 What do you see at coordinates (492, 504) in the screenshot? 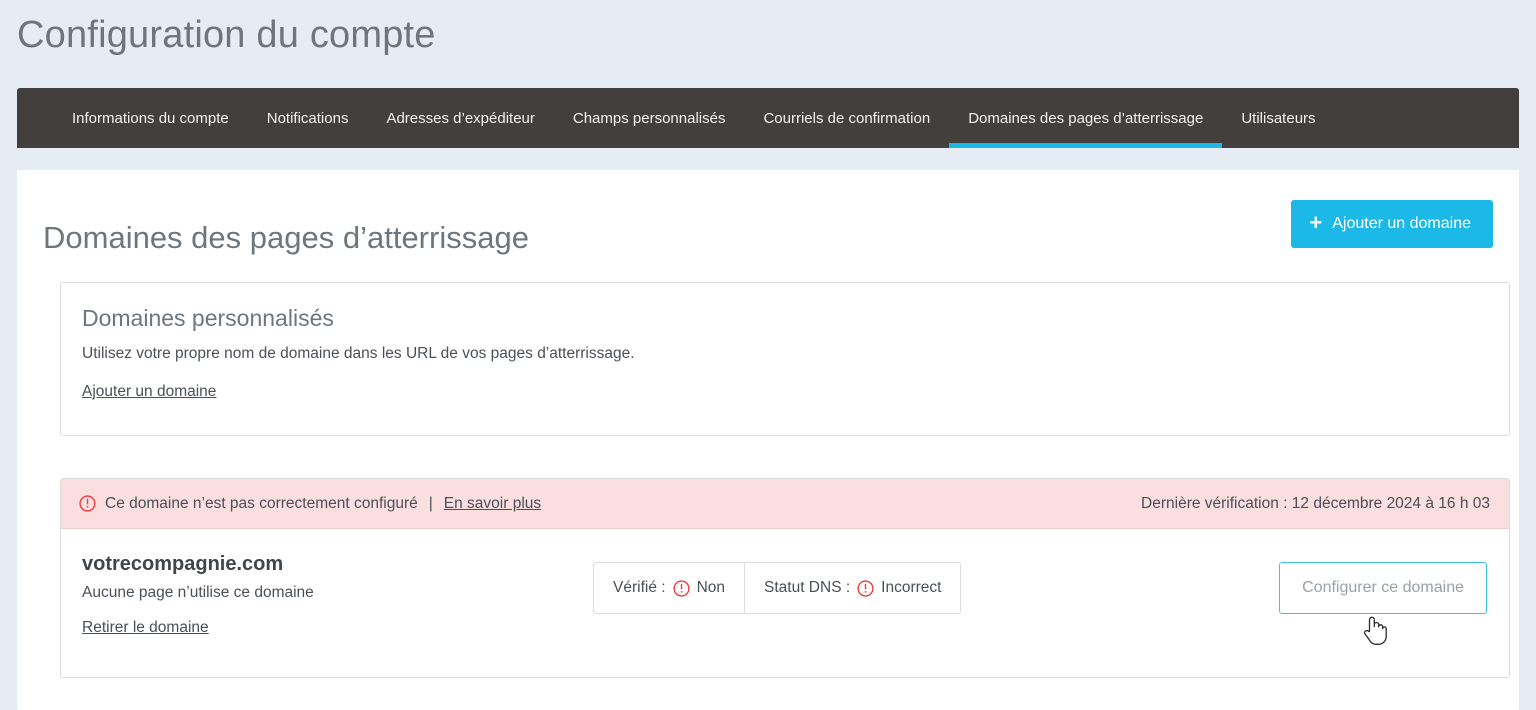
I see `learn-more-link: En savoir plus` at bounding box center [492, 504].